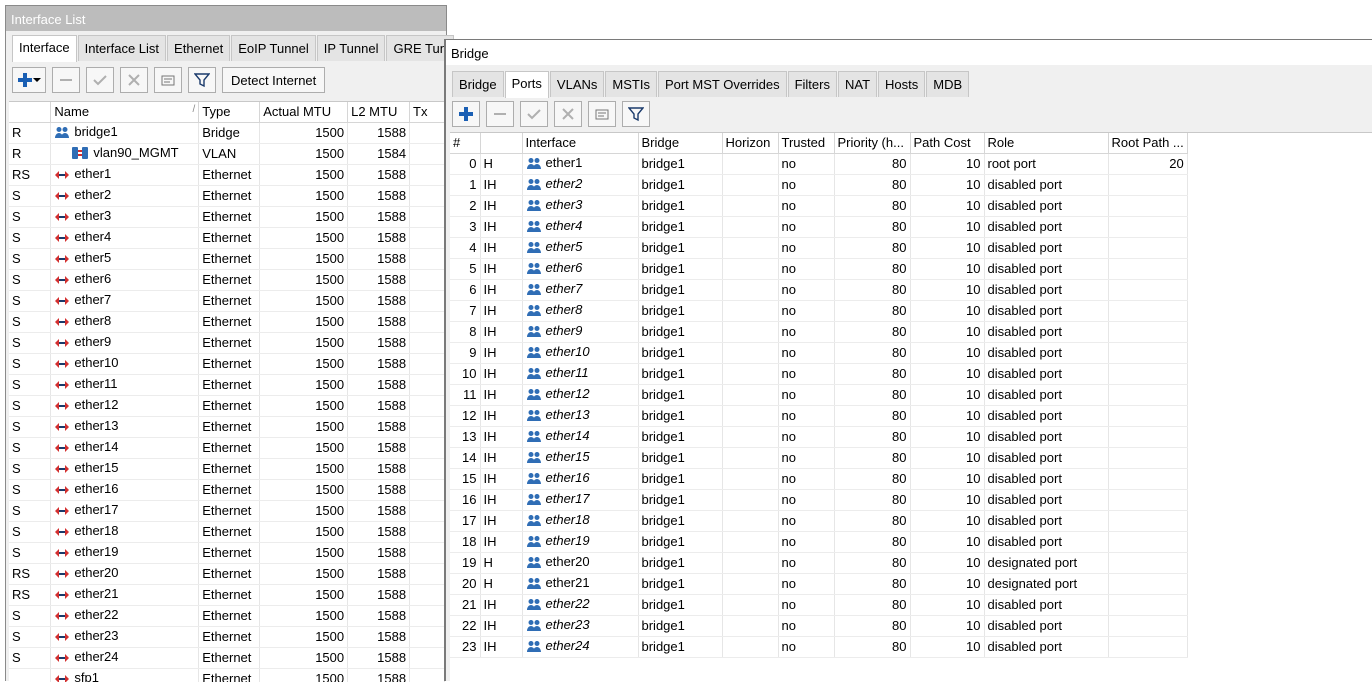 The width and height of the screenshot is (1372, 682). I want to click on table-row: 13IHether14bridge1no8010disabled port, so click(818, 436).